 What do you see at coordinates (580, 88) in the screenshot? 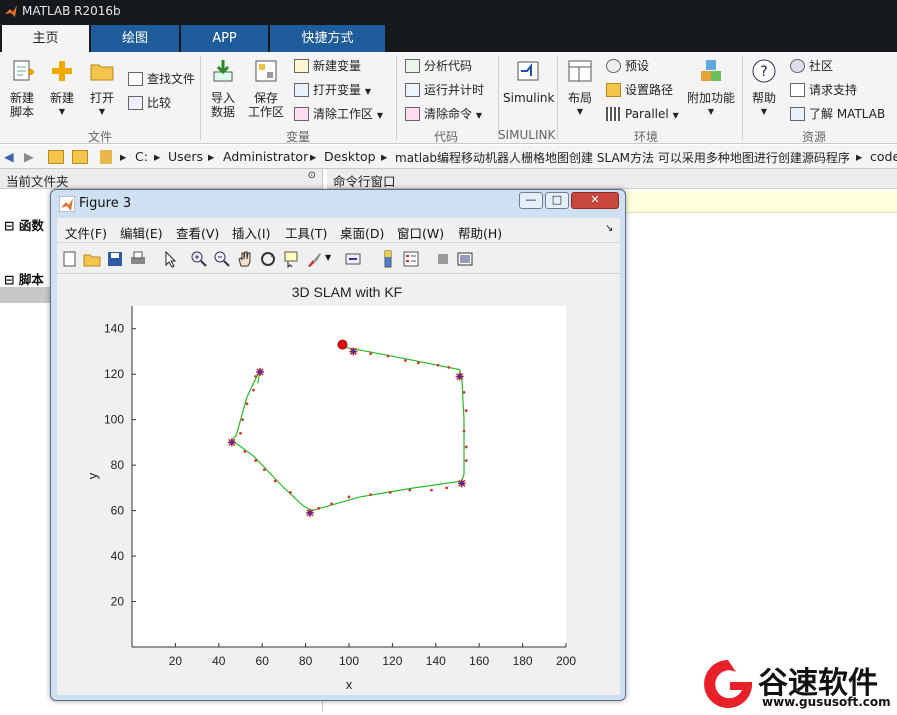
I see `layout-button: 布局 ▼` at bounding box center [580, 88].